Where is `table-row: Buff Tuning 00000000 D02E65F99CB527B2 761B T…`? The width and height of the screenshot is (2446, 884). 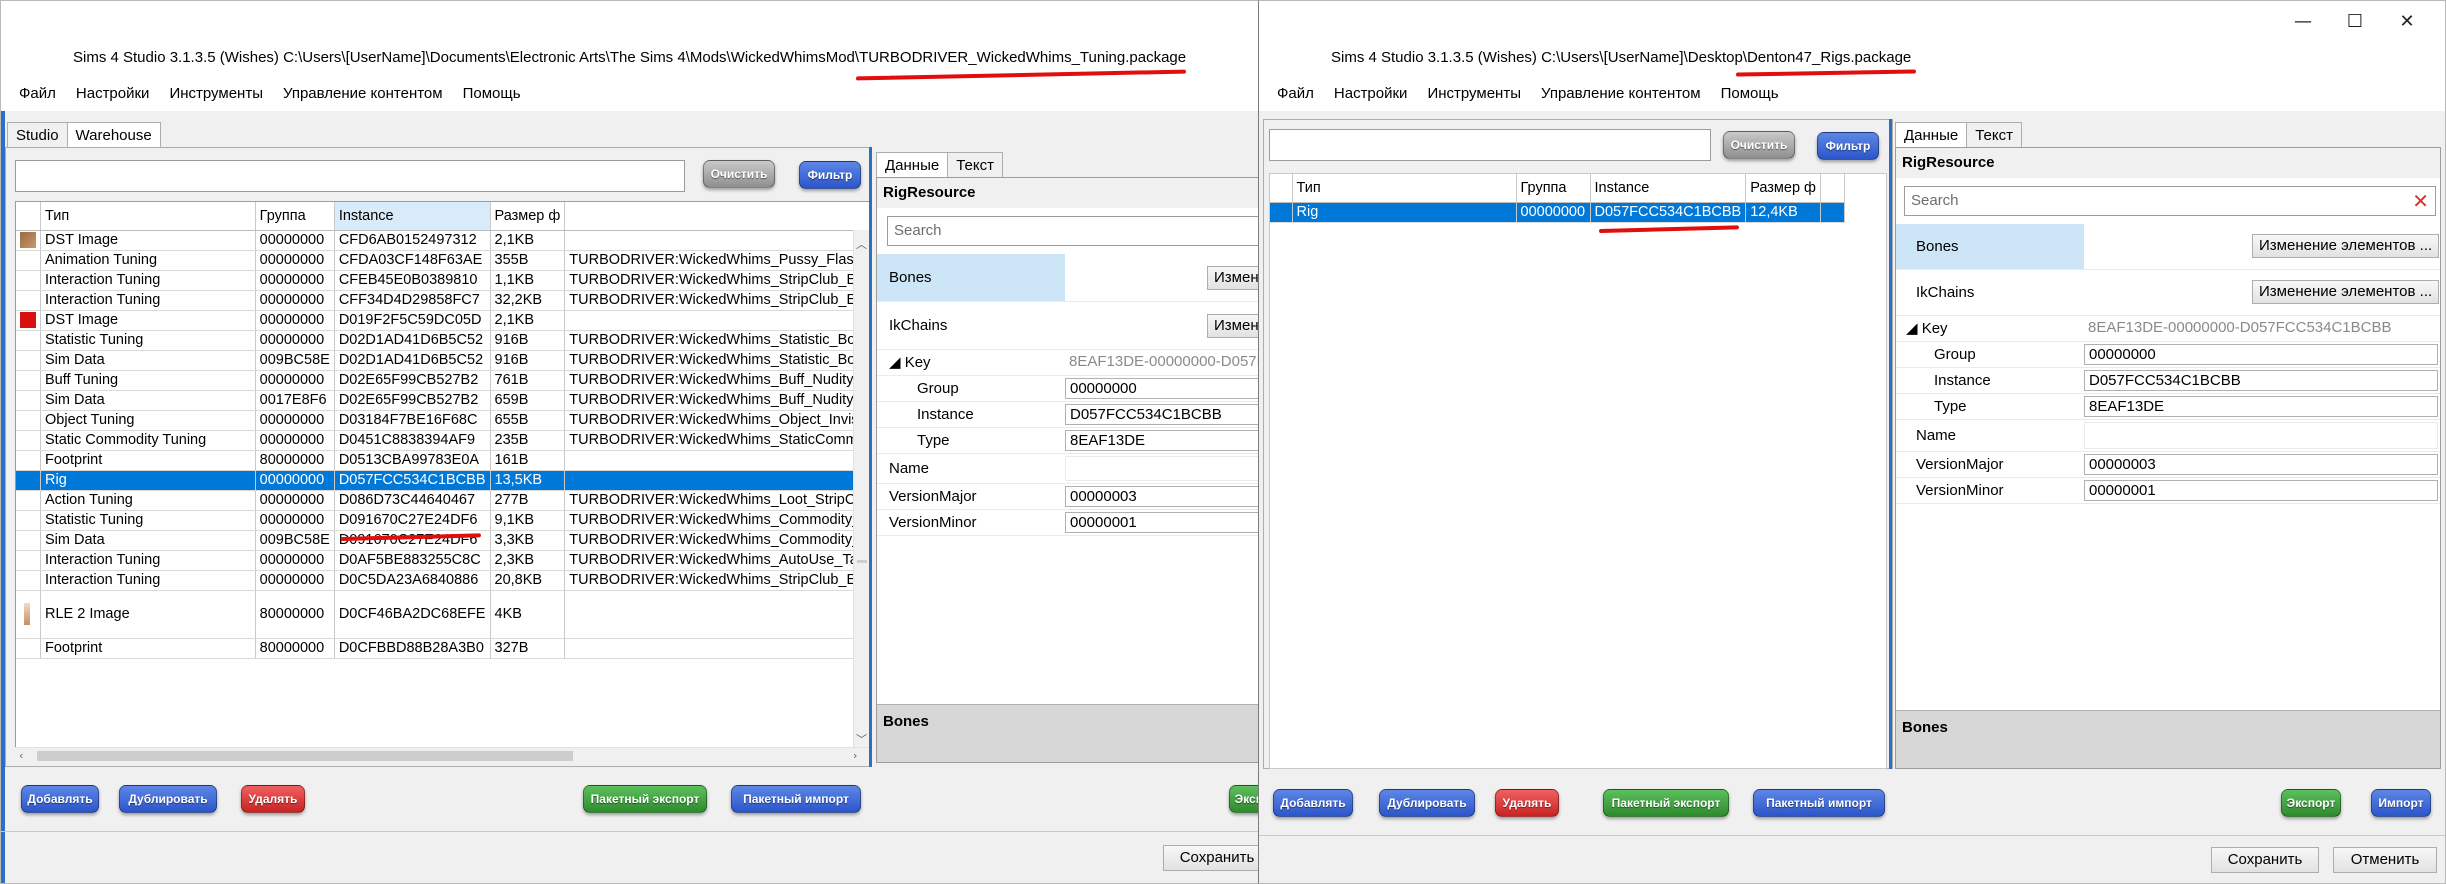
table-row: Buff Tuning 00000000 D02E65F99CB527B2 761B T… is located at coordinates (443, 380).